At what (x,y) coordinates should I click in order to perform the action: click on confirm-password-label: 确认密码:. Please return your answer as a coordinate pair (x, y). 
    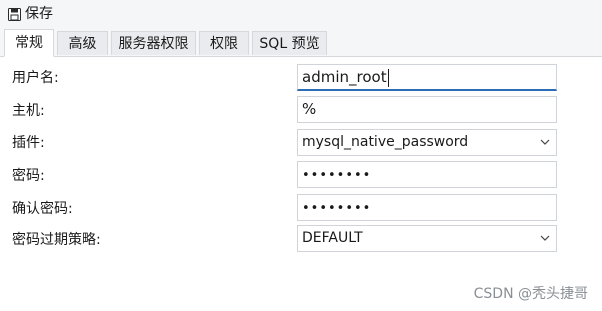
    Looking at the image, I should click on (42, 209).